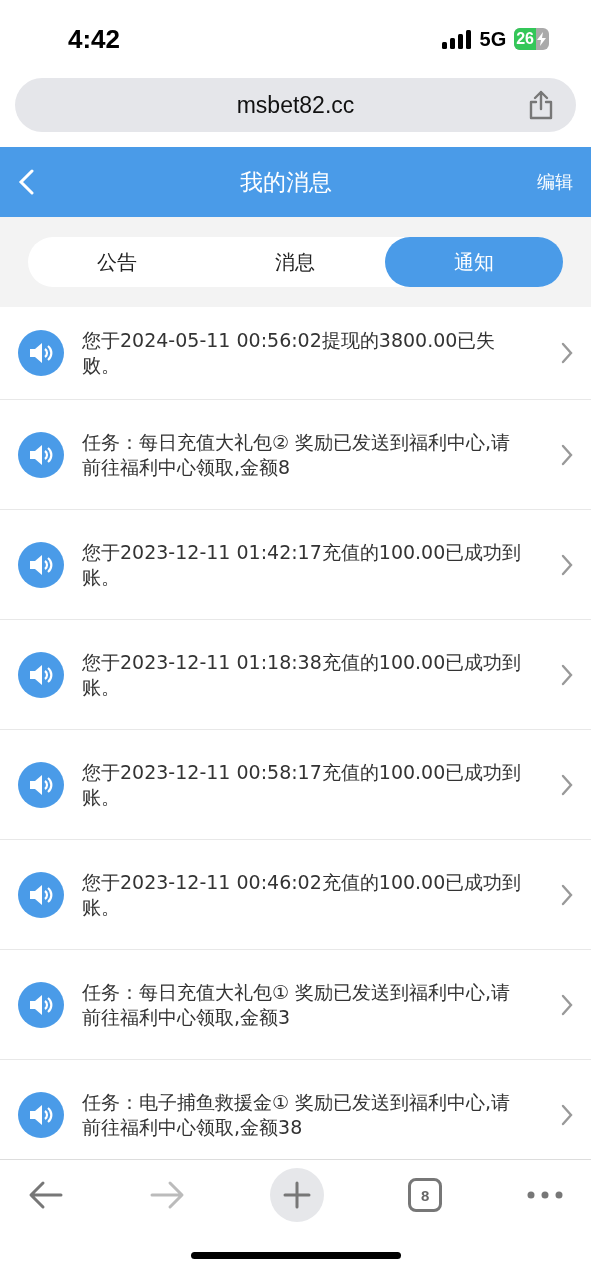 Image resolution: width=591 pixels, height=1280 pixels. I want to click on notification-text: 任务：每日充值大礼包② 奖励已发送到福利中心,请前往福利中心领取,金额8, so click(297, 454).